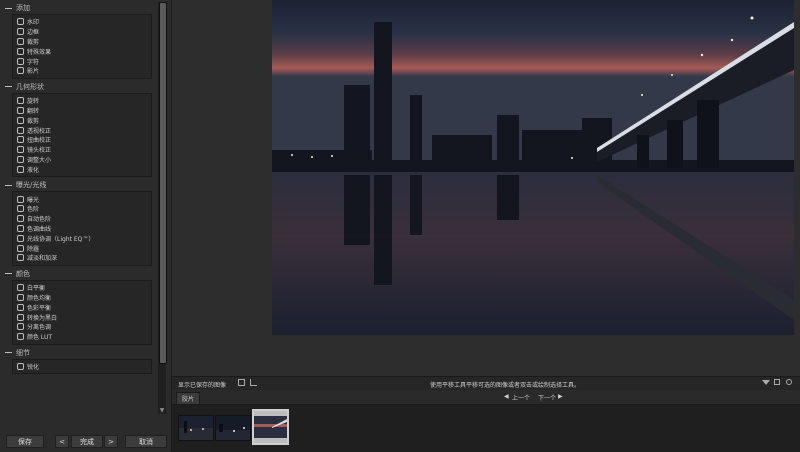 Image resolution: width=800 pixels, height=452 pixels. Describe the element at coordinates (82, 337) in the screenshot. I see `tool-item: 颜色 LUT` at that location.